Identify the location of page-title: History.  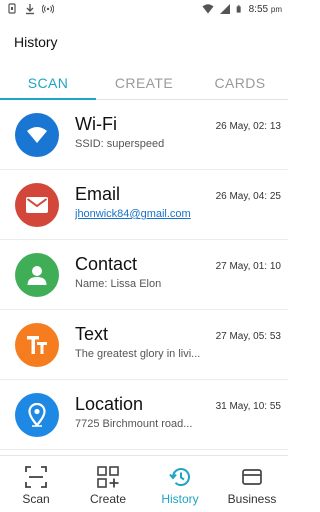
(36, 42).